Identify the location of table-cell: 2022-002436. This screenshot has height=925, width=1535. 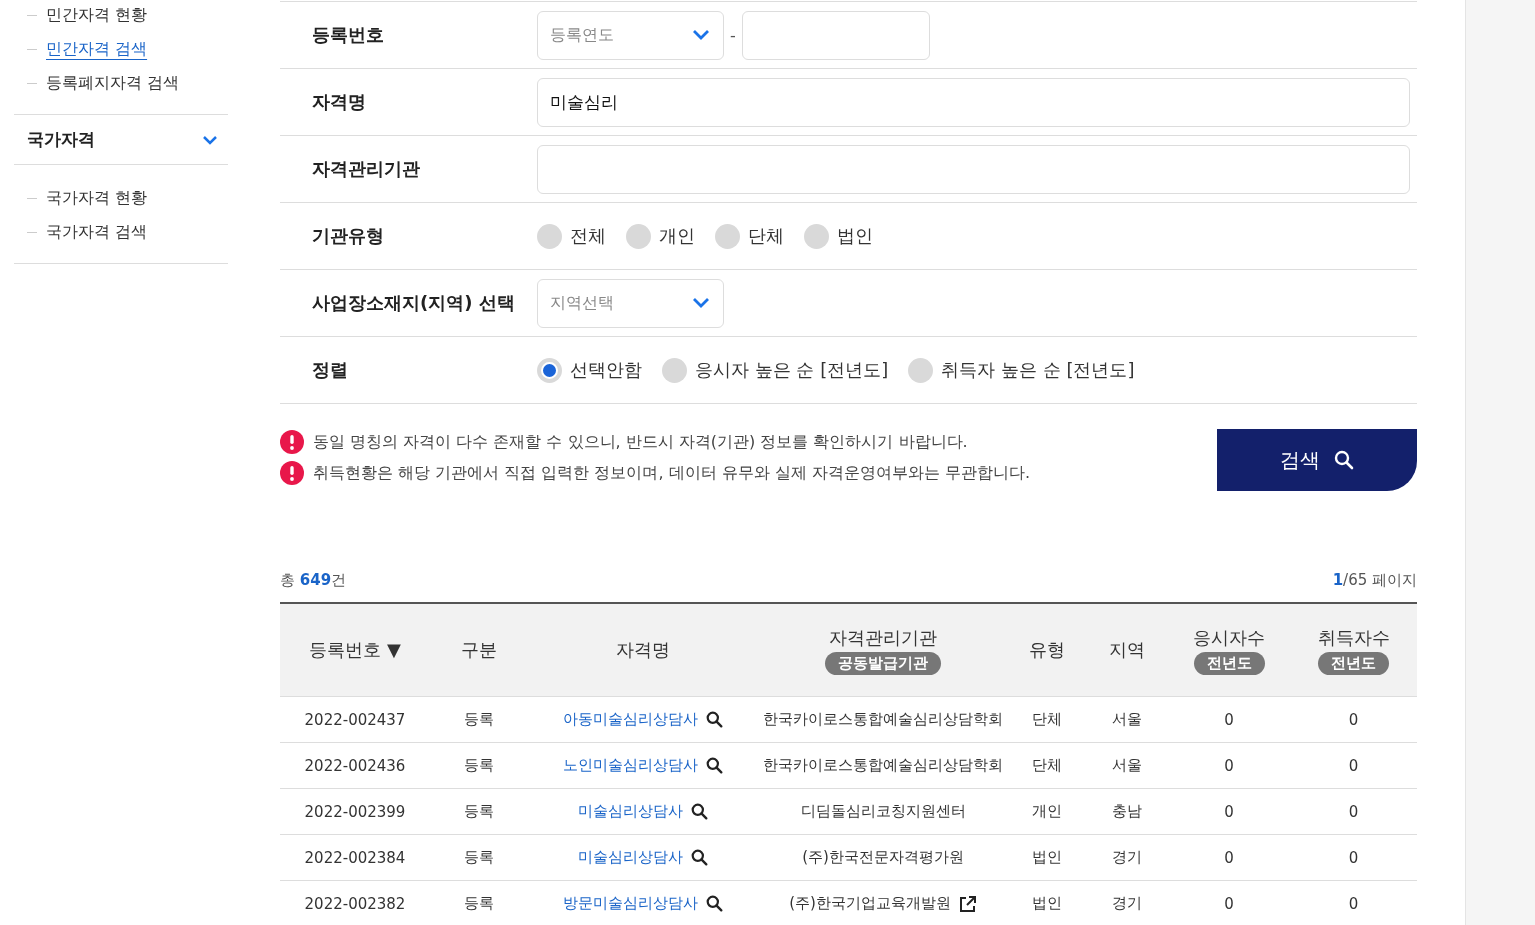
(355, 765).